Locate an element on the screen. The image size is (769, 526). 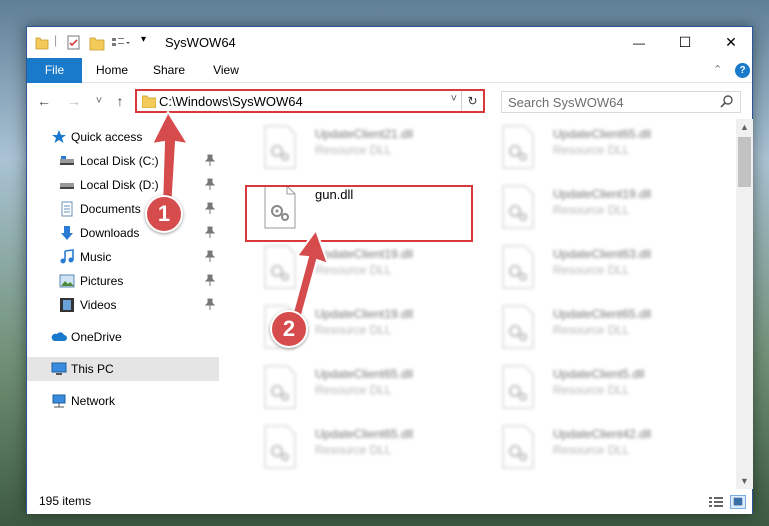
forward-arrow-icon: → is located at coordinates (74, 101).